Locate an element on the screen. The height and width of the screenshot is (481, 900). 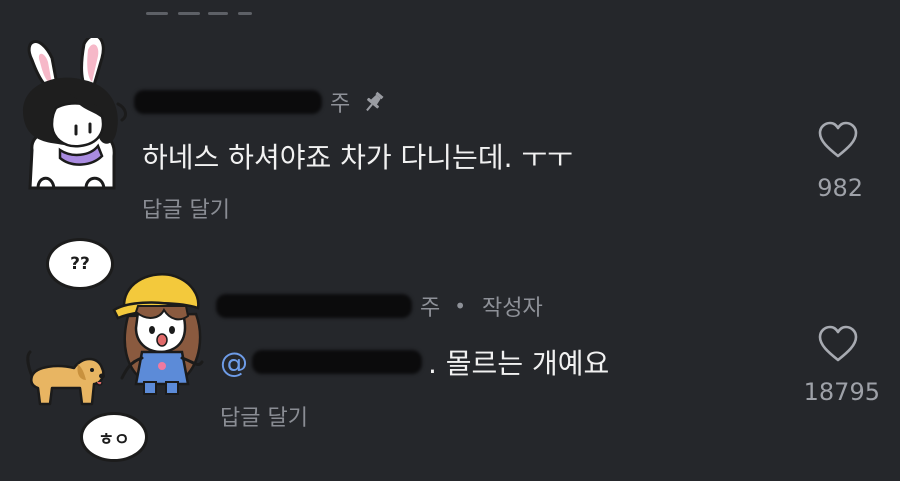
bunny-avatar-icon is located at coordinates (74, 114).